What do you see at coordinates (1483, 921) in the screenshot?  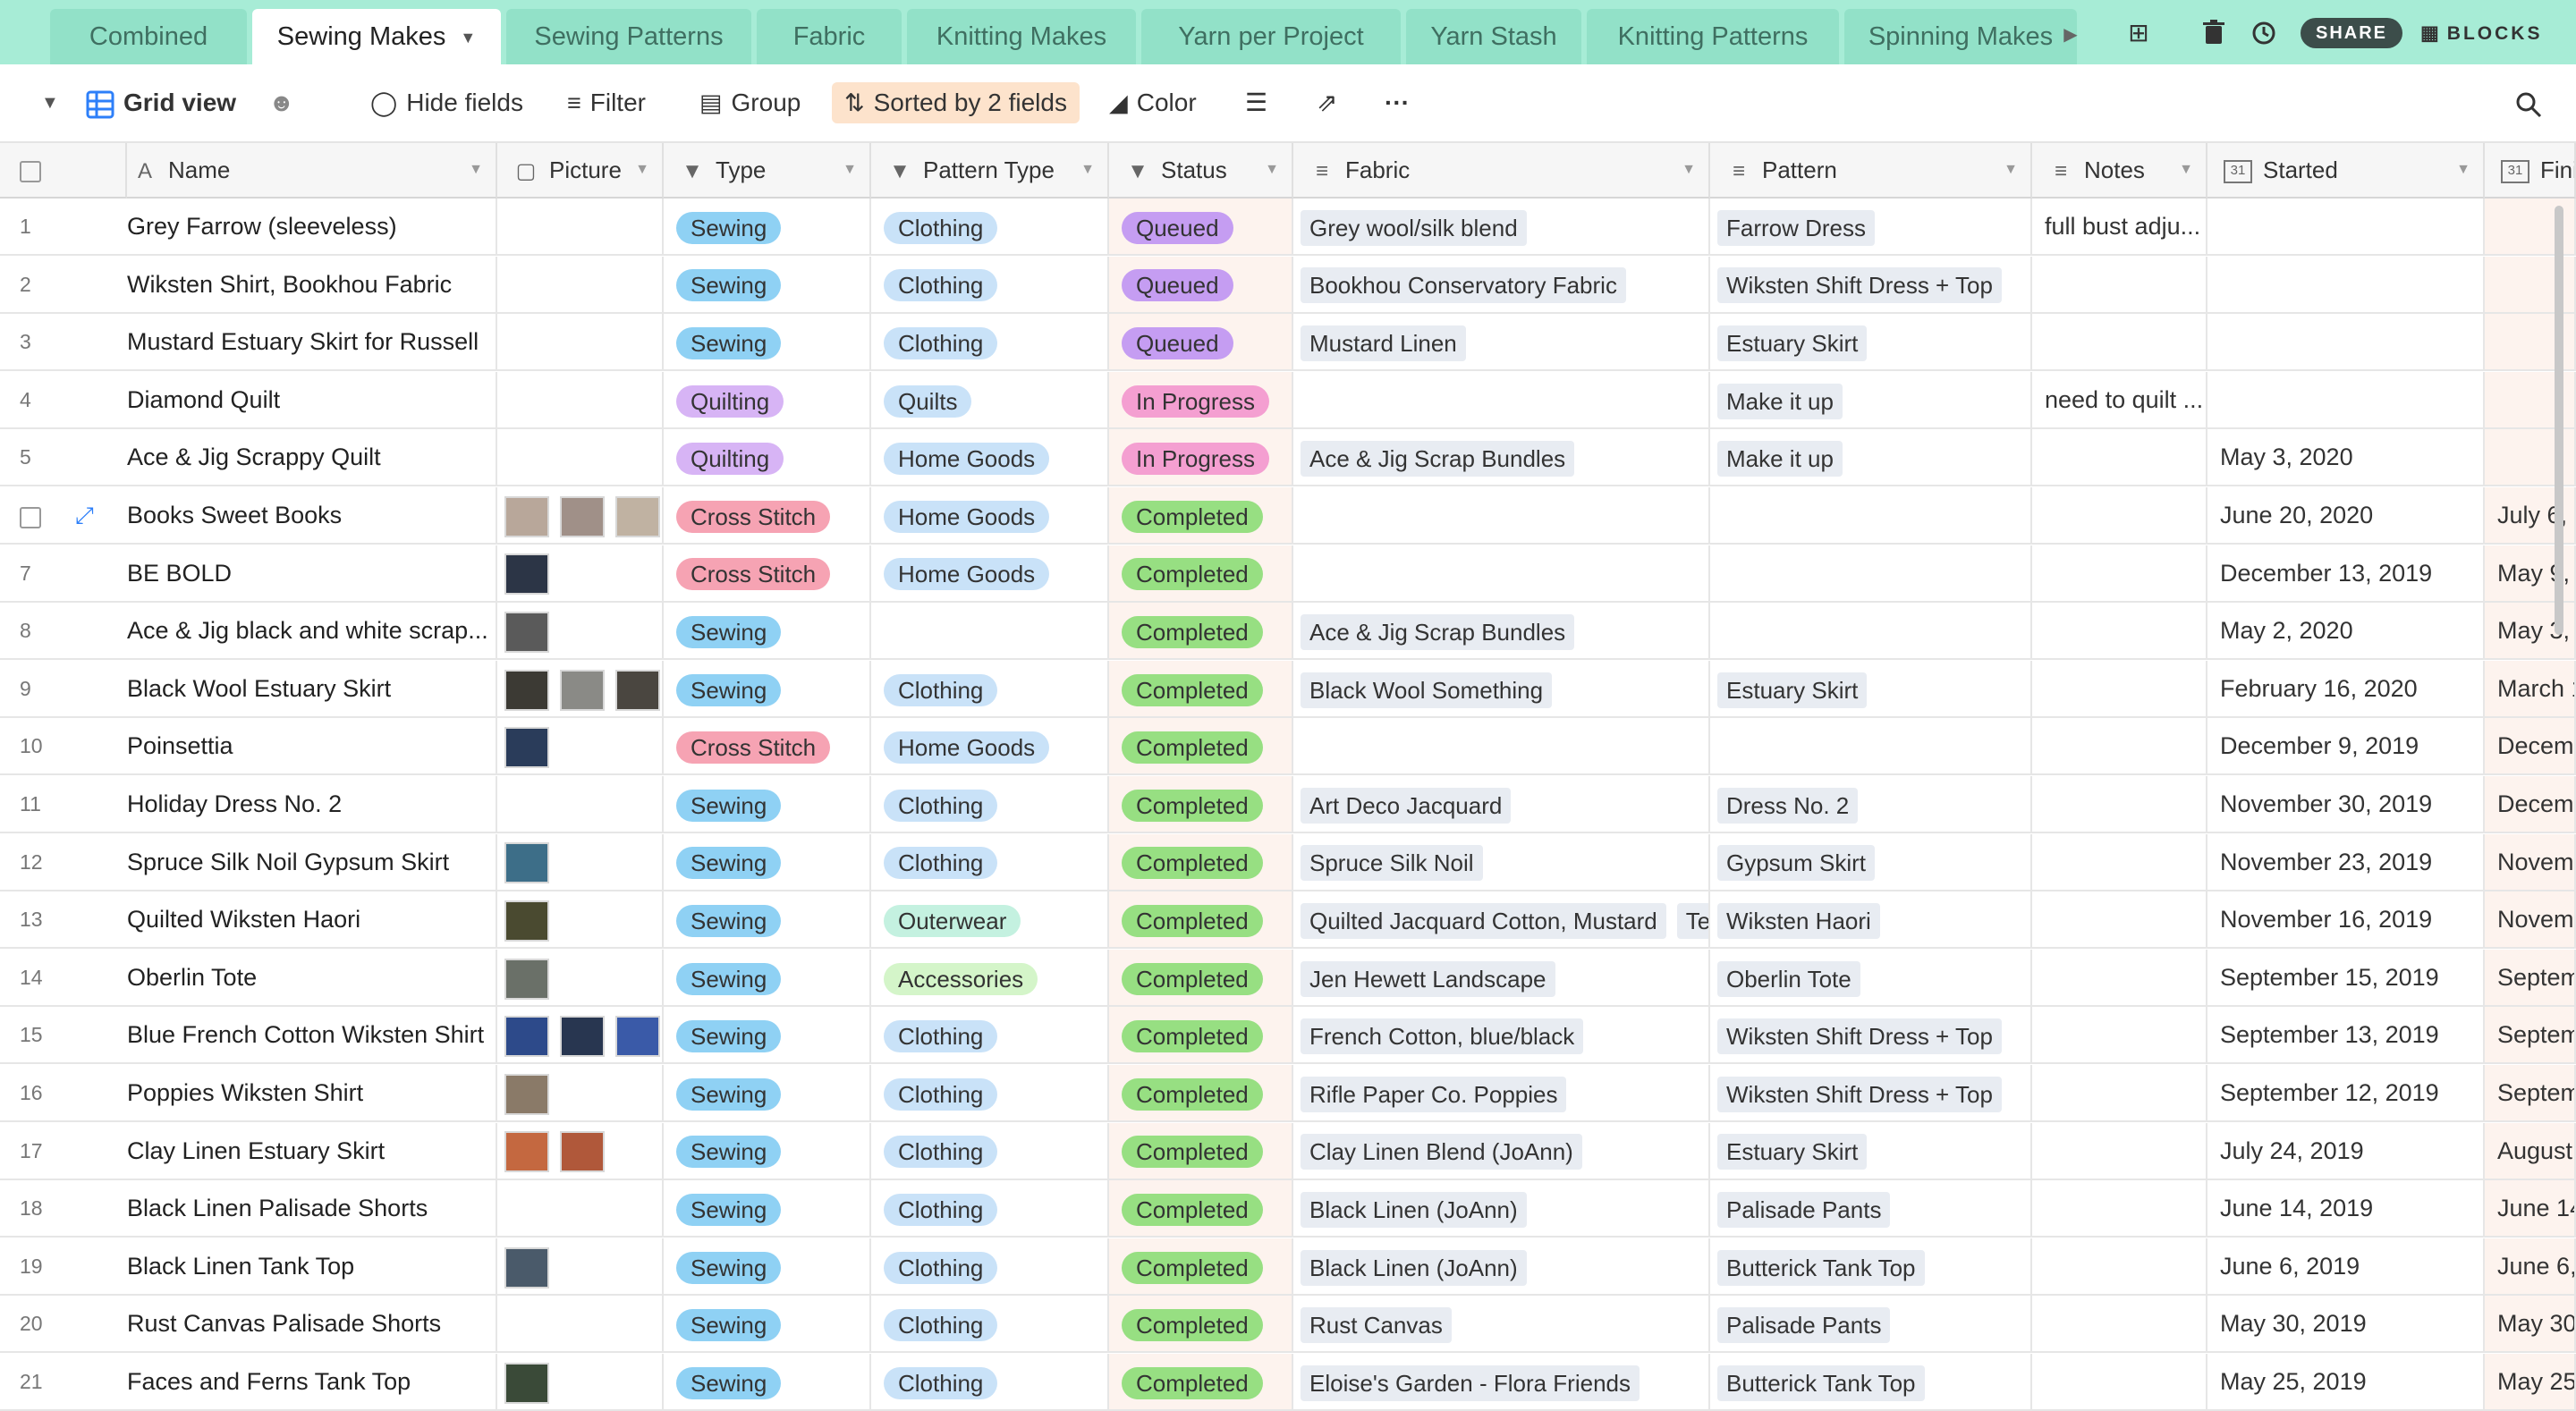 I see `linked-record-chip: Quilted Jacquard Cotton, Mustard` at bounding box center [1483, 921].